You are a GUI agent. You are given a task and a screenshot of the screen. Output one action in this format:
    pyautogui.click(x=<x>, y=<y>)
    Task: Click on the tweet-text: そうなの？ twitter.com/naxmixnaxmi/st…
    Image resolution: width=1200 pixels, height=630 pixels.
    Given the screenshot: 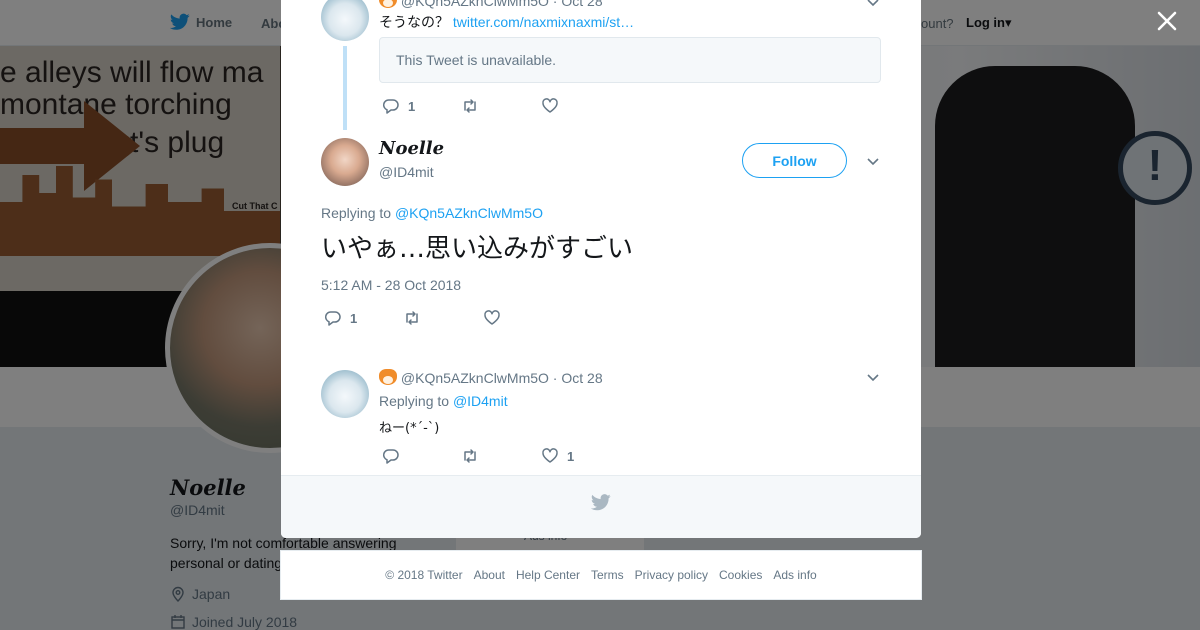 What is the action you would take?
    pyautogui.click(x=506, y=22)
    